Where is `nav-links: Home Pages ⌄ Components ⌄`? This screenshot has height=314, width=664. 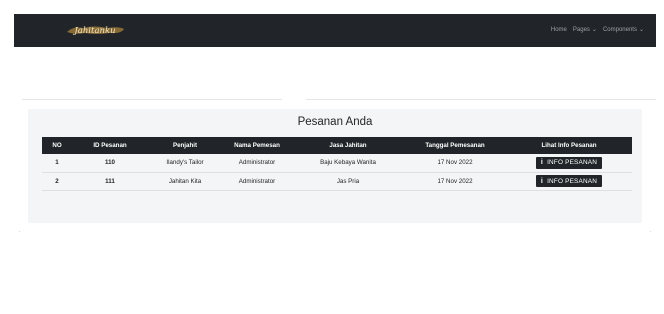 nav-links: Home Pages ⌄ Components ⌄ is located at coordinates (597, 30).